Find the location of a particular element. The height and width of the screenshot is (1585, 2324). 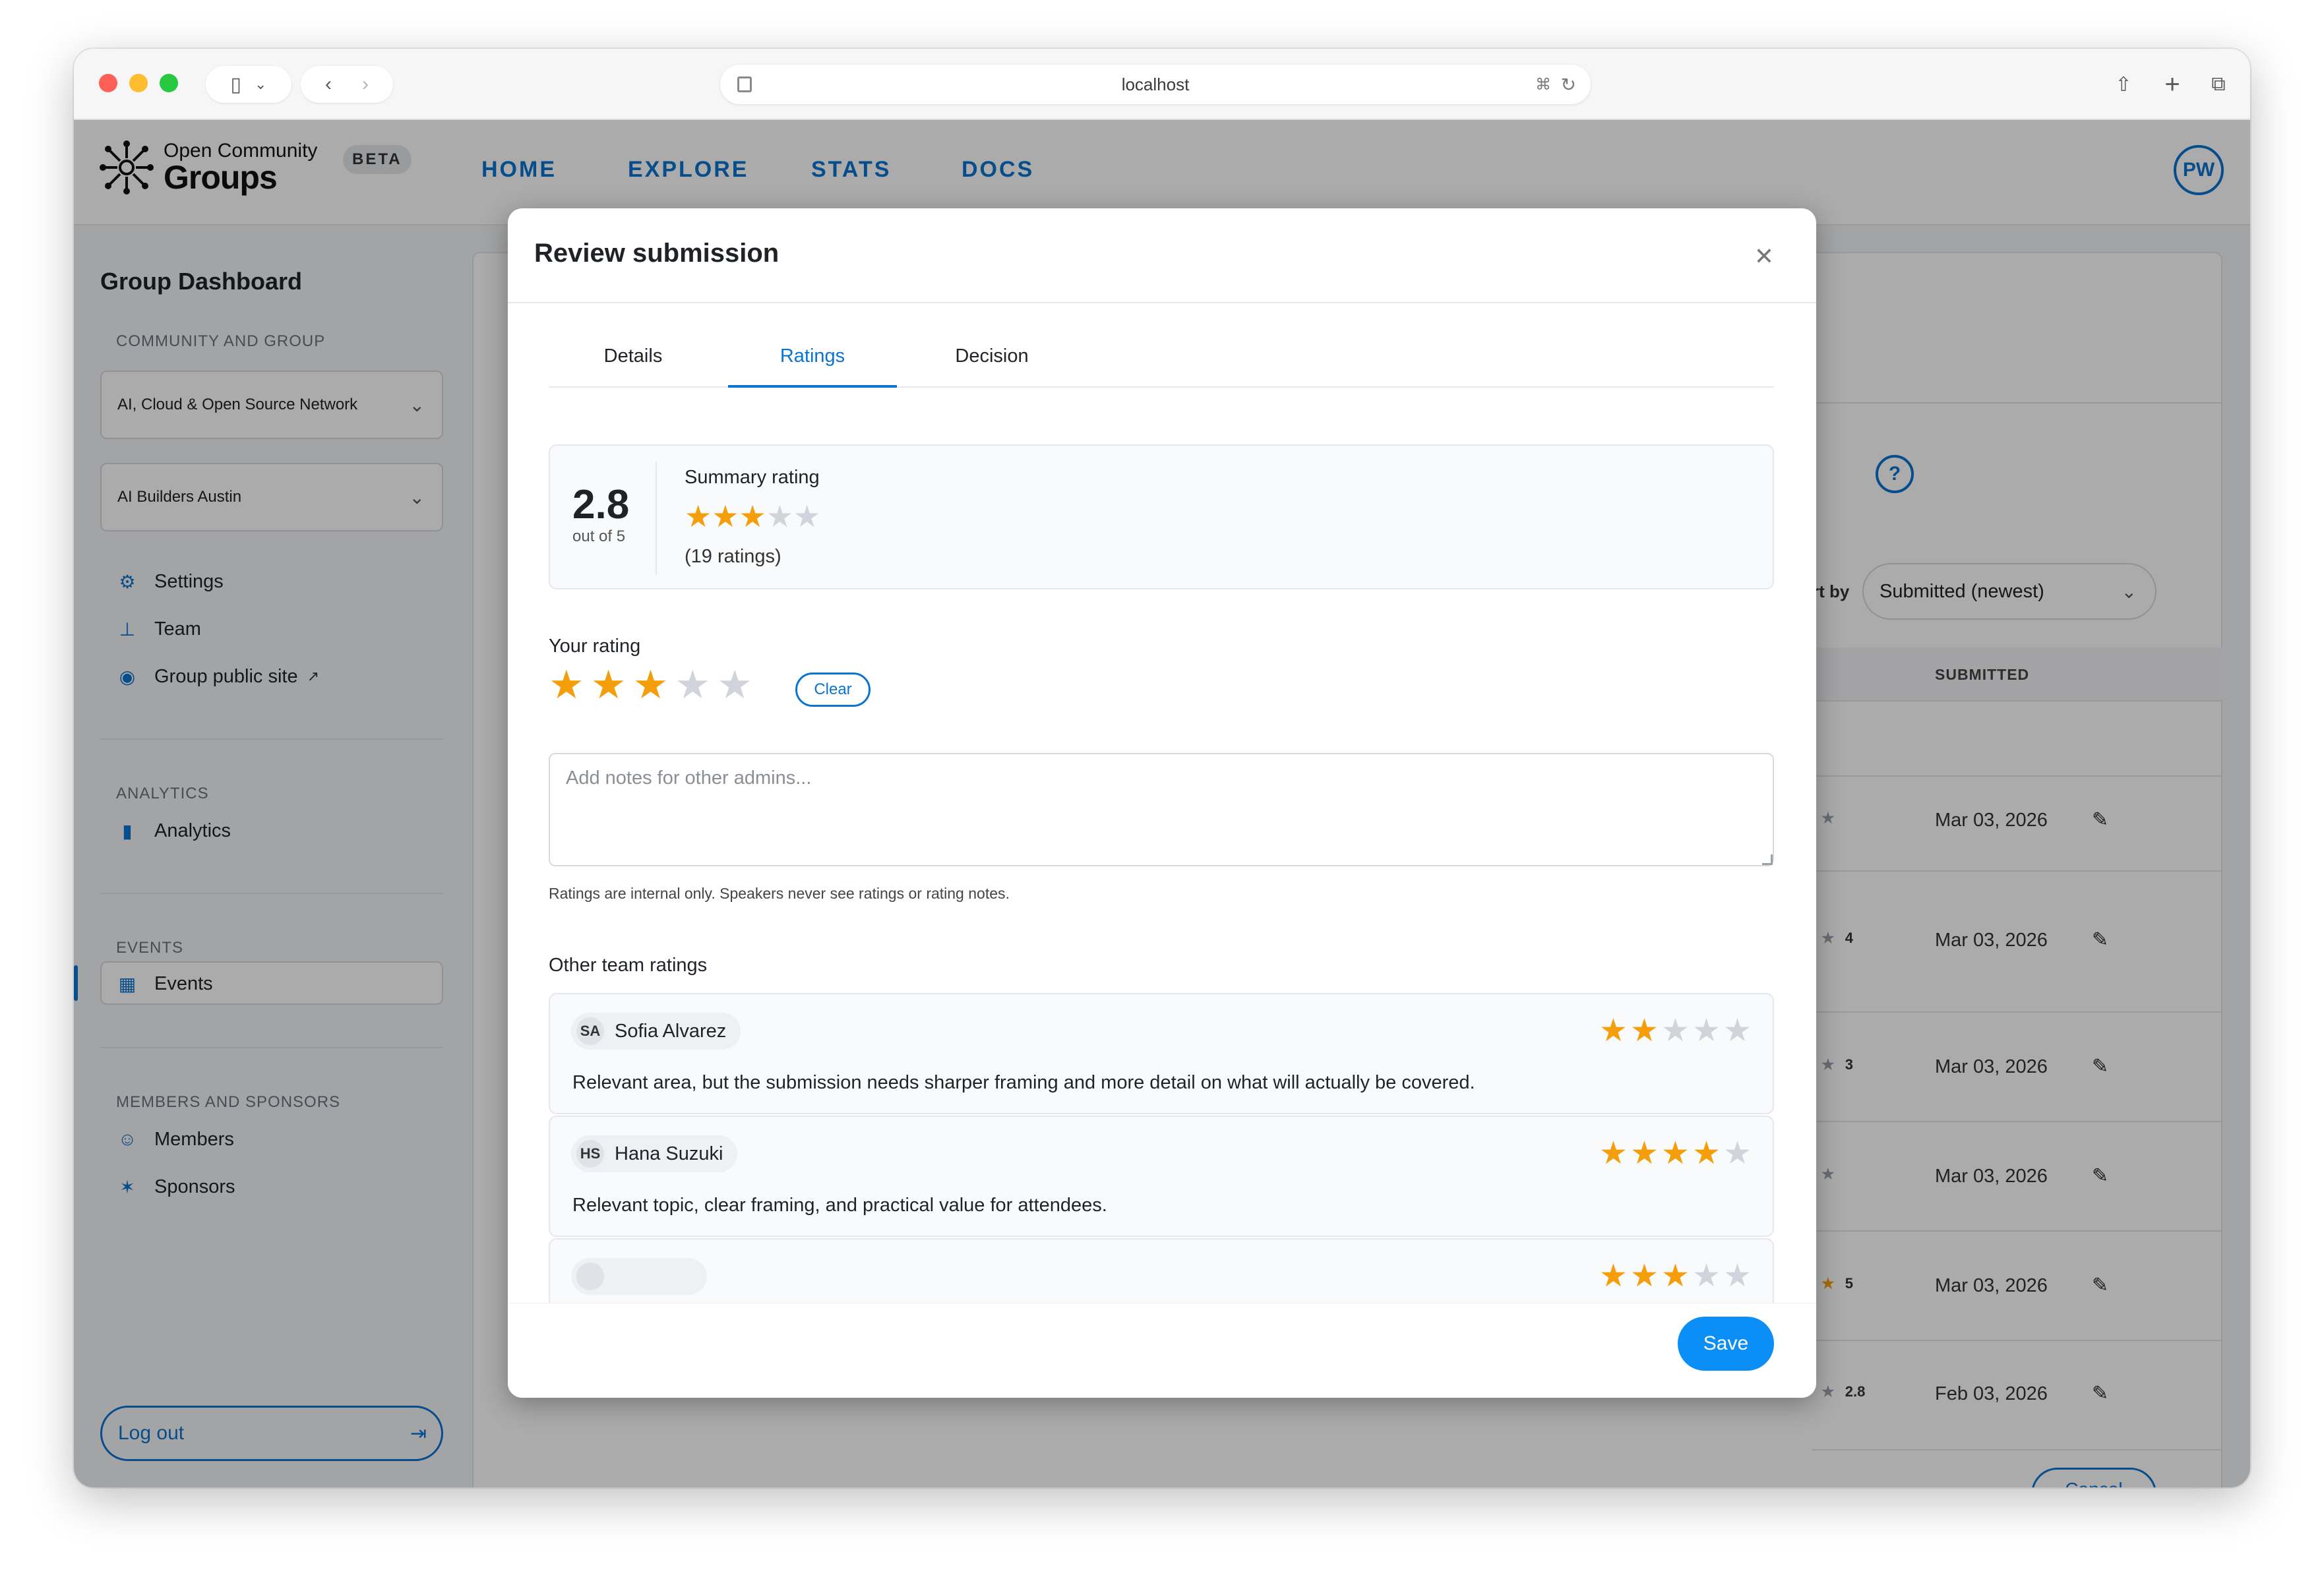

address-bar: localhost ⌘ ↻ is located at coordinates (1155, 85).